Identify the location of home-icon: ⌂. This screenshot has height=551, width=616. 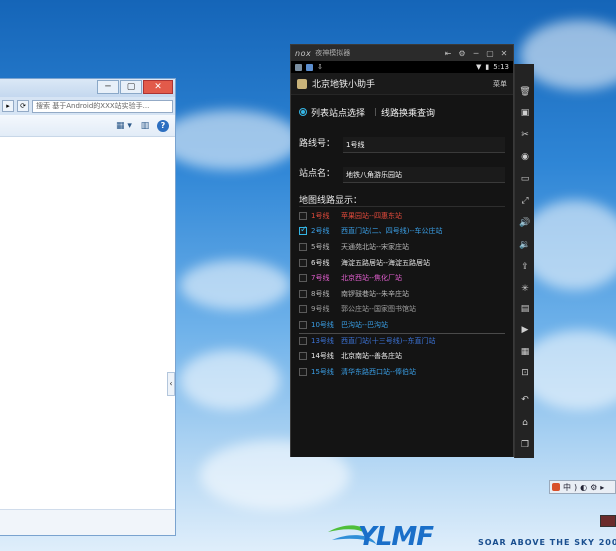
(525, 423).